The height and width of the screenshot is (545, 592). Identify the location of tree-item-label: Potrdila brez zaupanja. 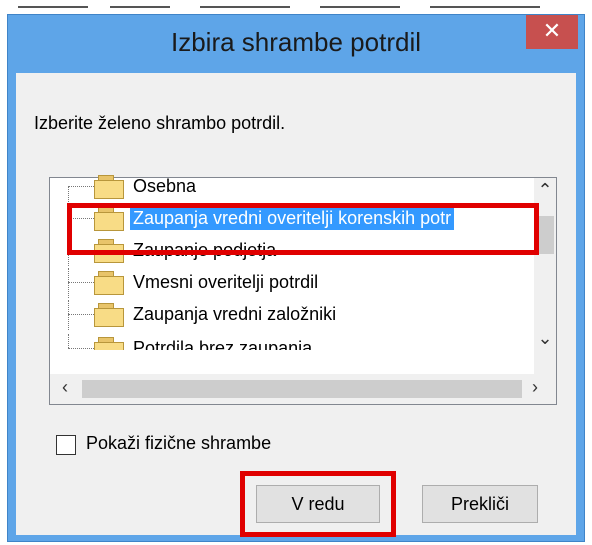
(223, 344).